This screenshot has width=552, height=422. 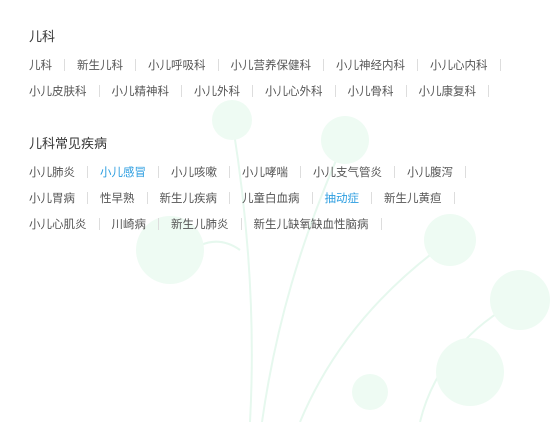 I want to click on link-item: 小儿精神科, so click(x=153, y=96).